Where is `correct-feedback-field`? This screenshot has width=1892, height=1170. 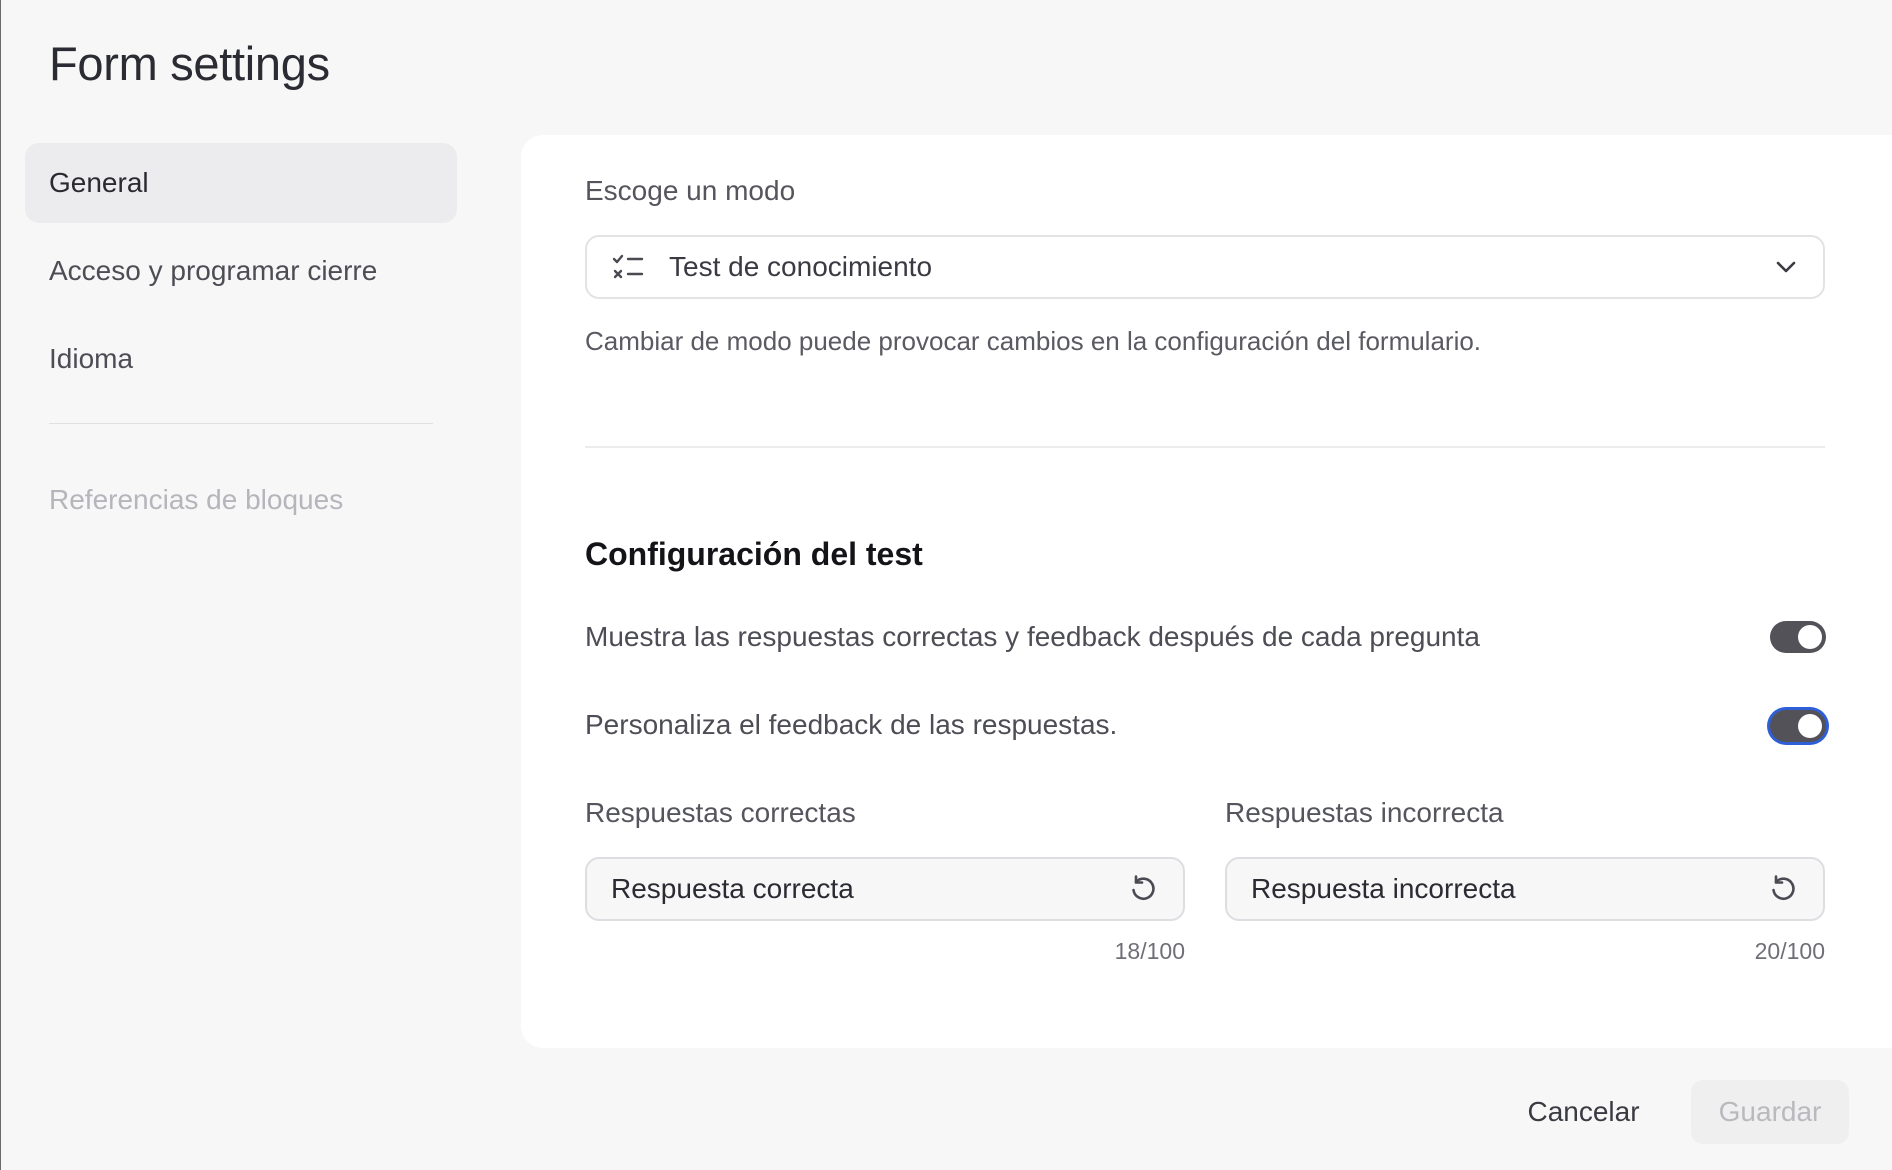 correct-feedback-field is located at coordinates (885, 889).